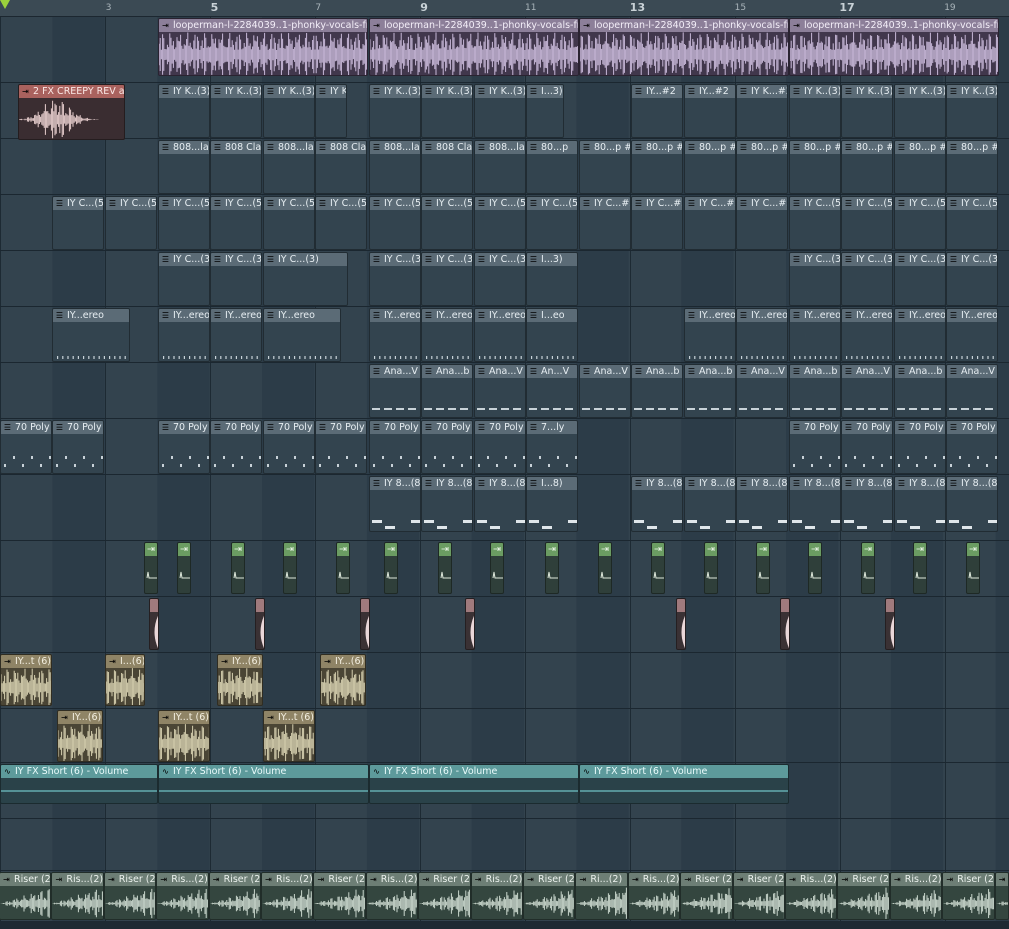 The height and width of the screenshot is (929, 1009). I want to click on ruler-bar-label: 7, so click(318, 8).